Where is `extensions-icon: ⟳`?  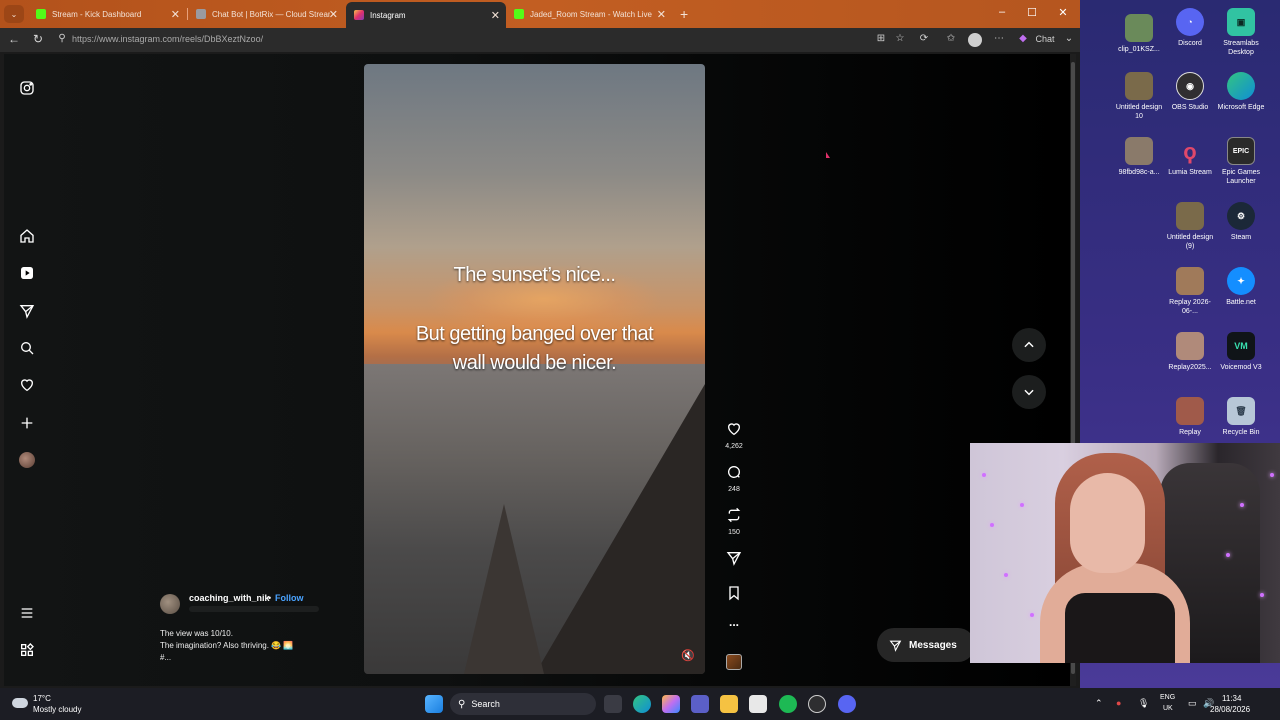 extensions-icon: ⟳ is located at coordinates (924, 38).